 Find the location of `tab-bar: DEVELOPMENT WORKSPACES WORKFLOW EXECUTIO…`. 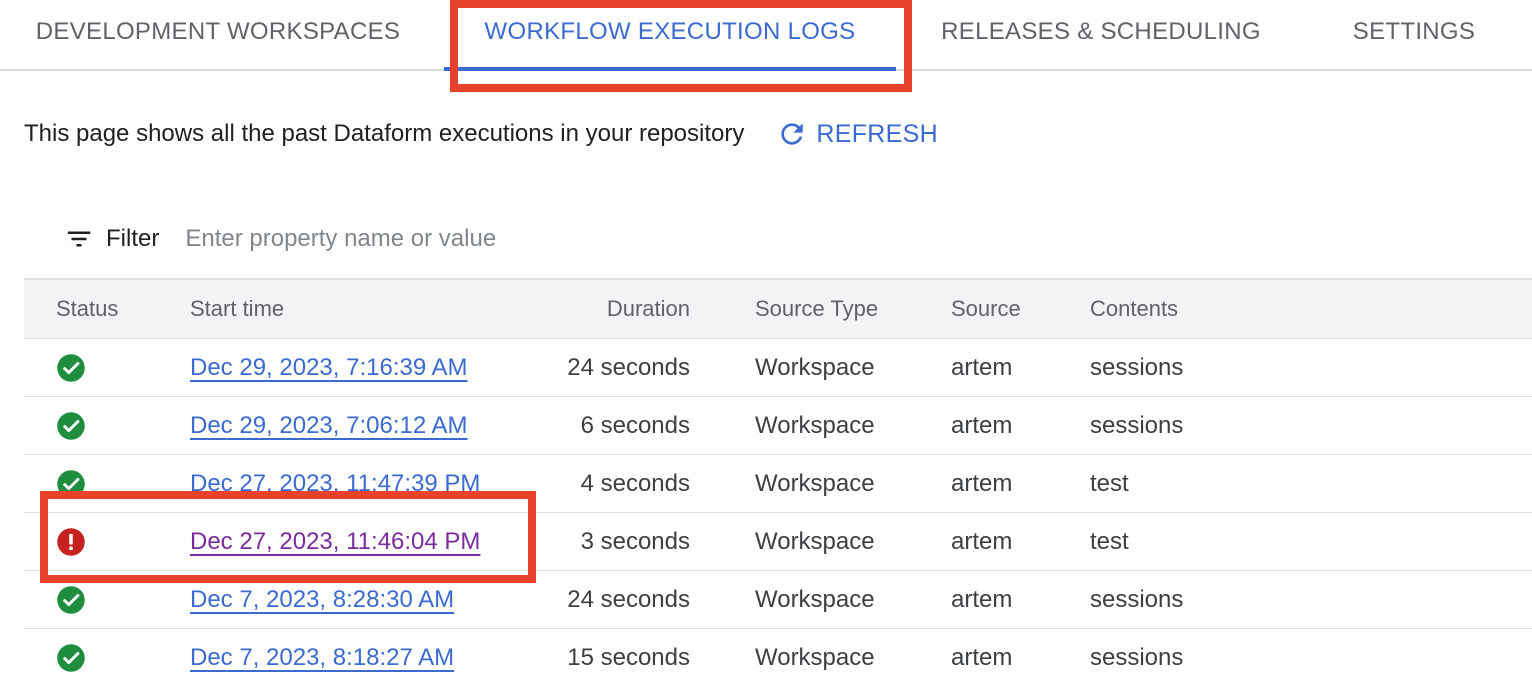

tab-bar: DEVELOPMENT WORKSPACES WORKFLOW EXECUTIO… is located at coordinates (766, 35).